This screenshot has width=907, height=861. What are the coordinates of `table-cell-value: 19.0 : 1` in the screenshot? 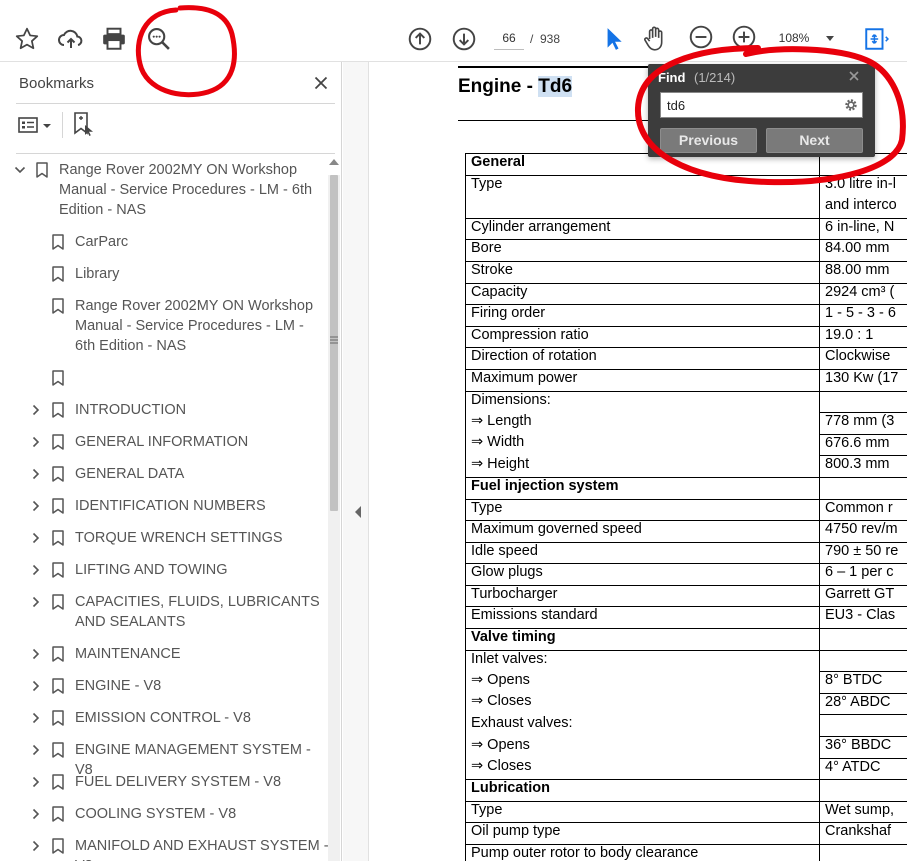 It's located at (863, 337).